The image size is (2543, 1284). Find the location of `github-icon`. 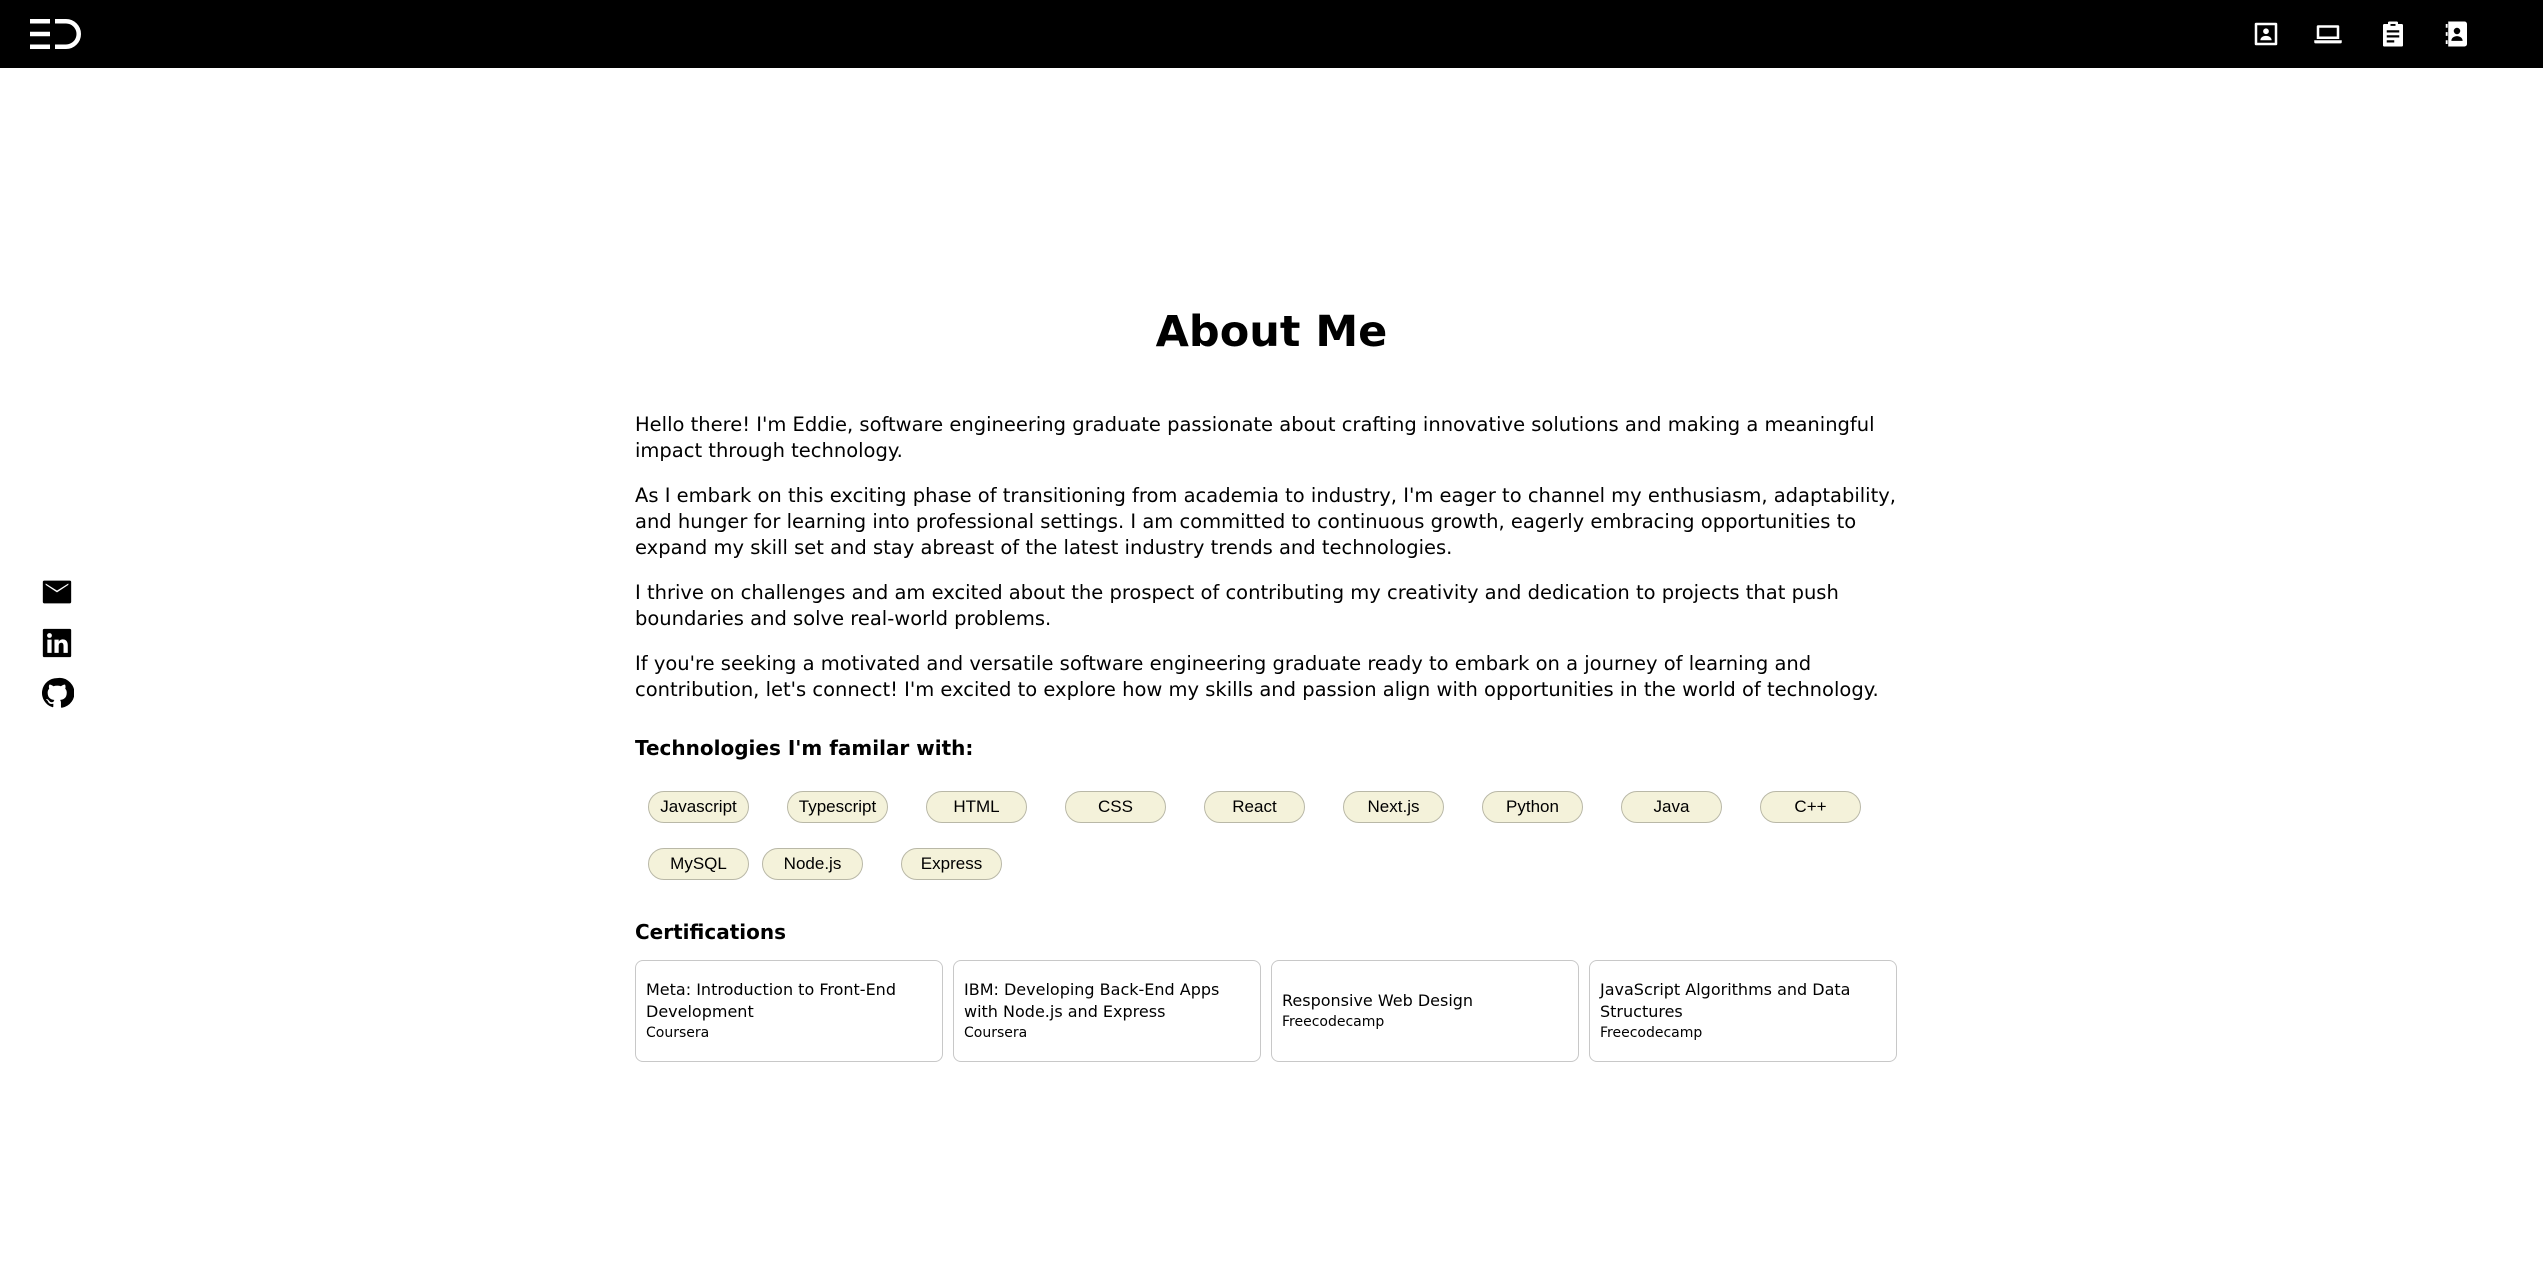

github-icon is located at coordinates (57, 693).